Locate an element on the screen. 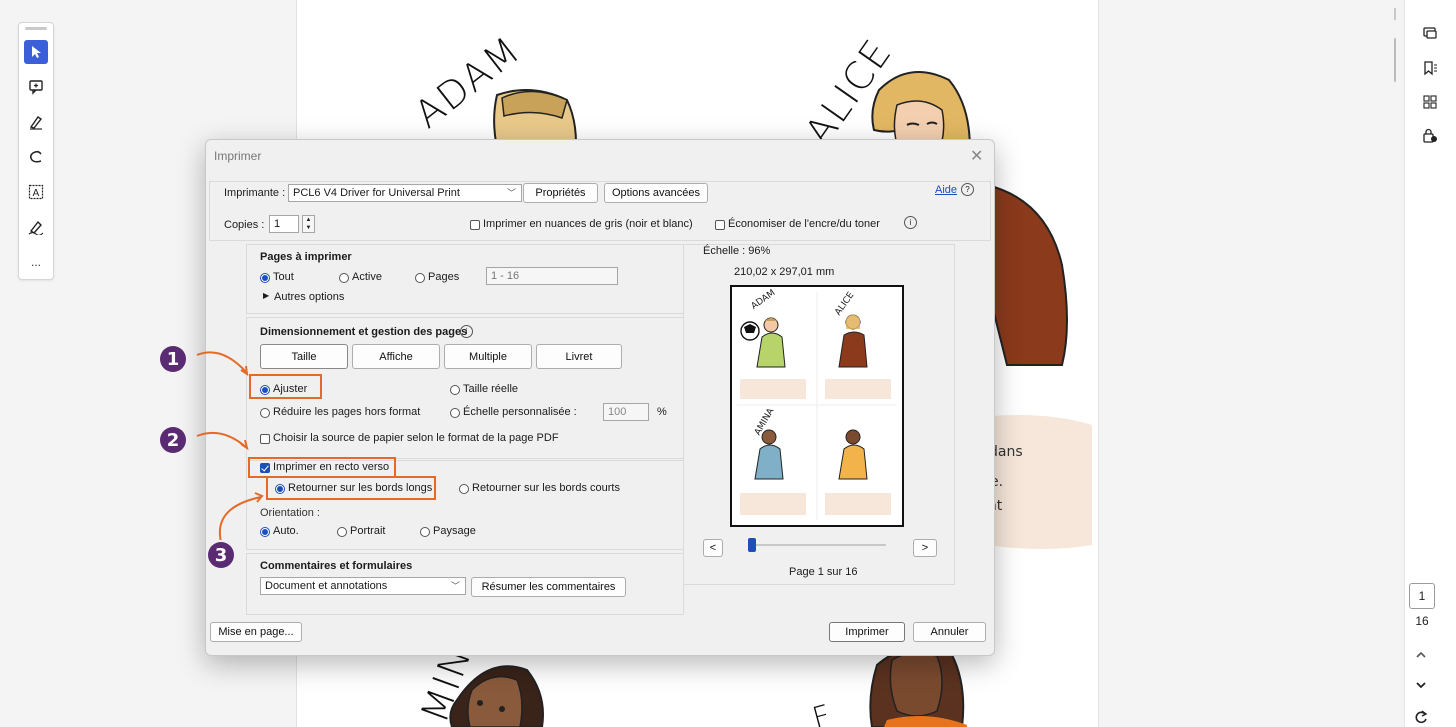 The width and height of the screenshot is (1456, 727). select-tool-button is located at coordinates (36, 52).